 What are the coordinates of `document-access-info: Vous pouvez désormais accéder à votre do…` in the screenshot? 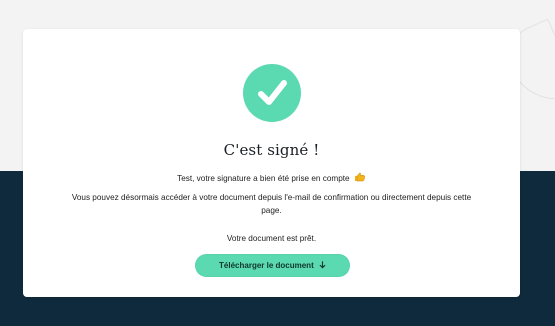 It's located at (271, 204).